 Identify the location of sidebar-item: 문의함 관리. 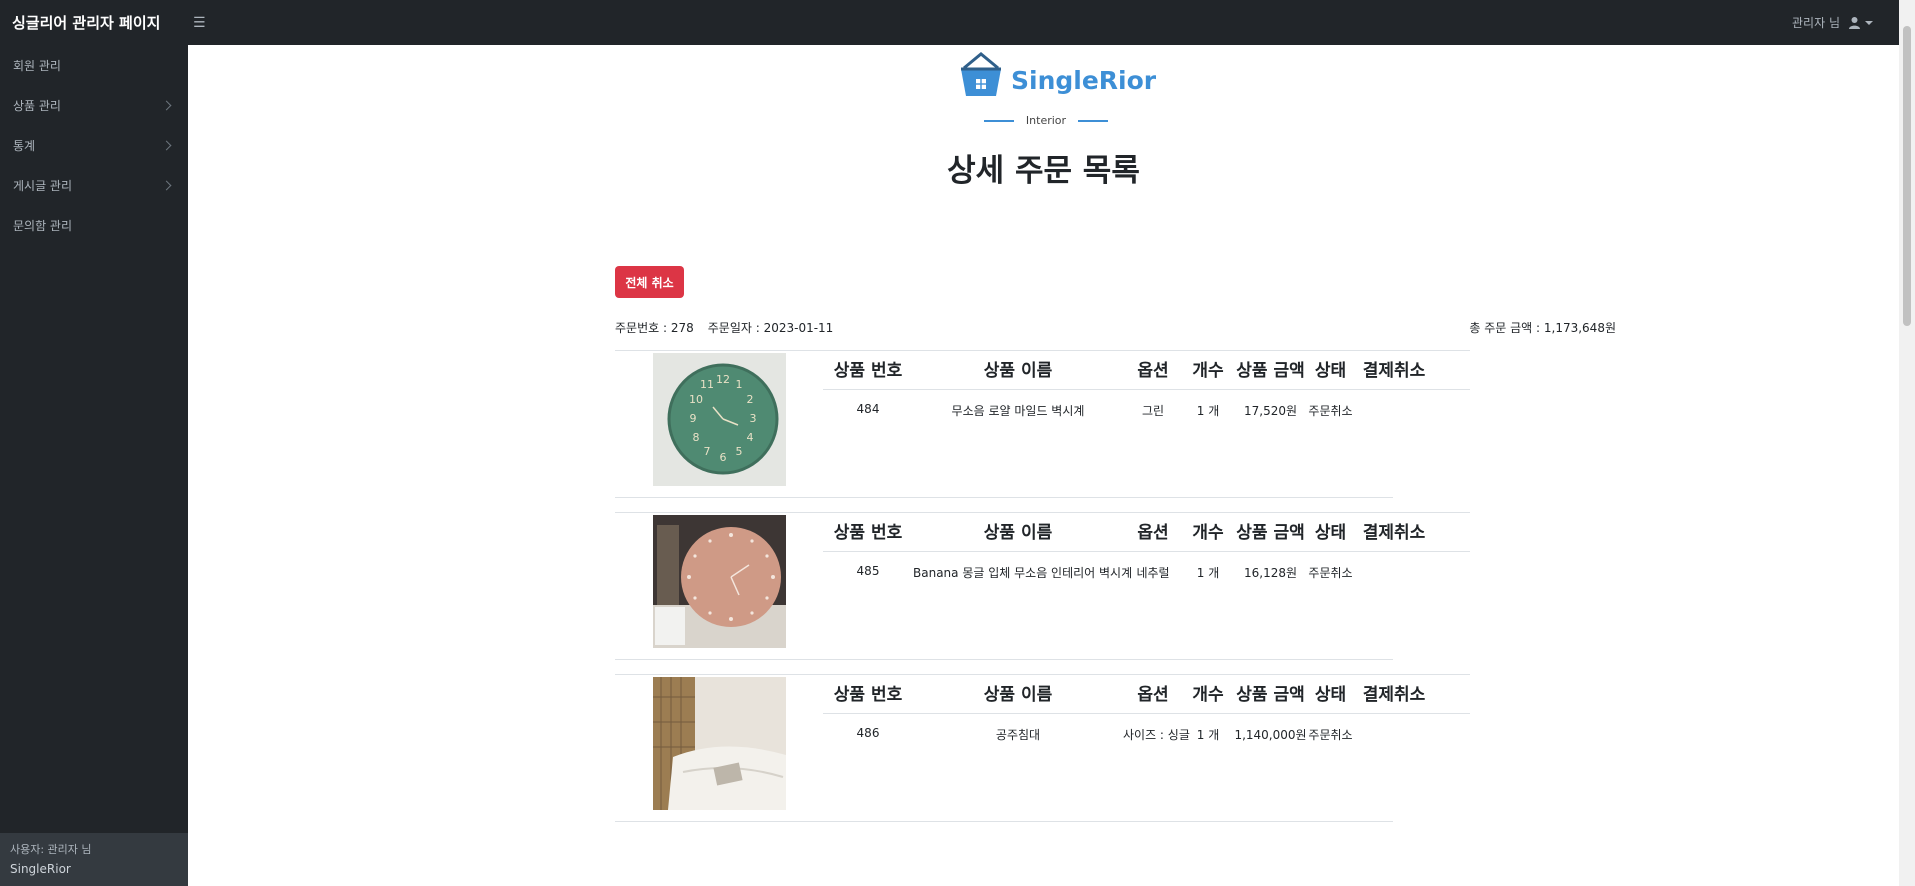
(94, 225).